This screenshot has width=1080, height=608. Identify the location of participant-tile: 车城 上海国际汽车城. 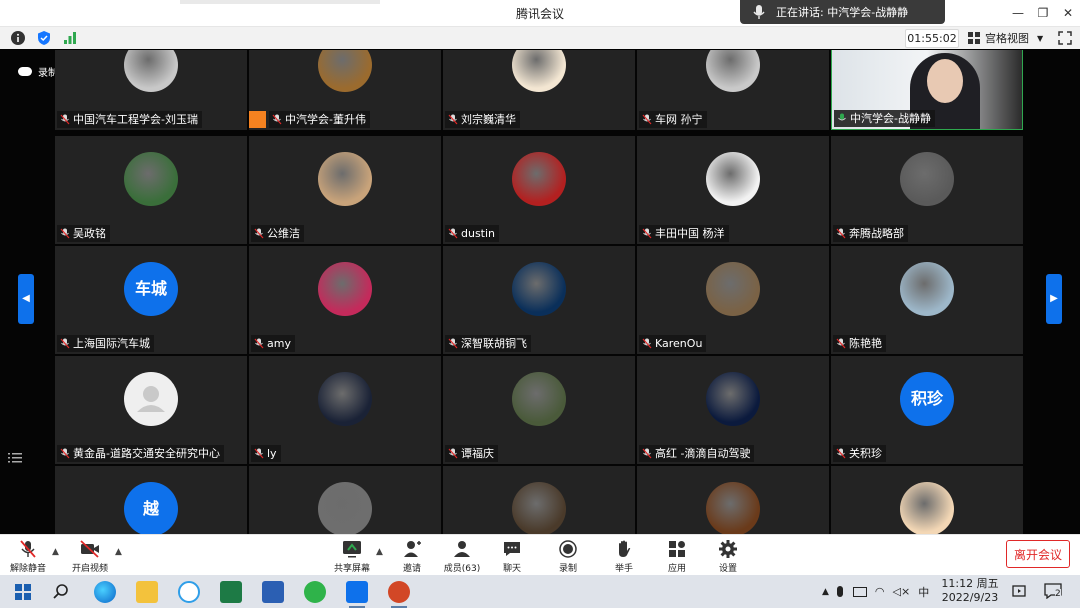
(151, 300).